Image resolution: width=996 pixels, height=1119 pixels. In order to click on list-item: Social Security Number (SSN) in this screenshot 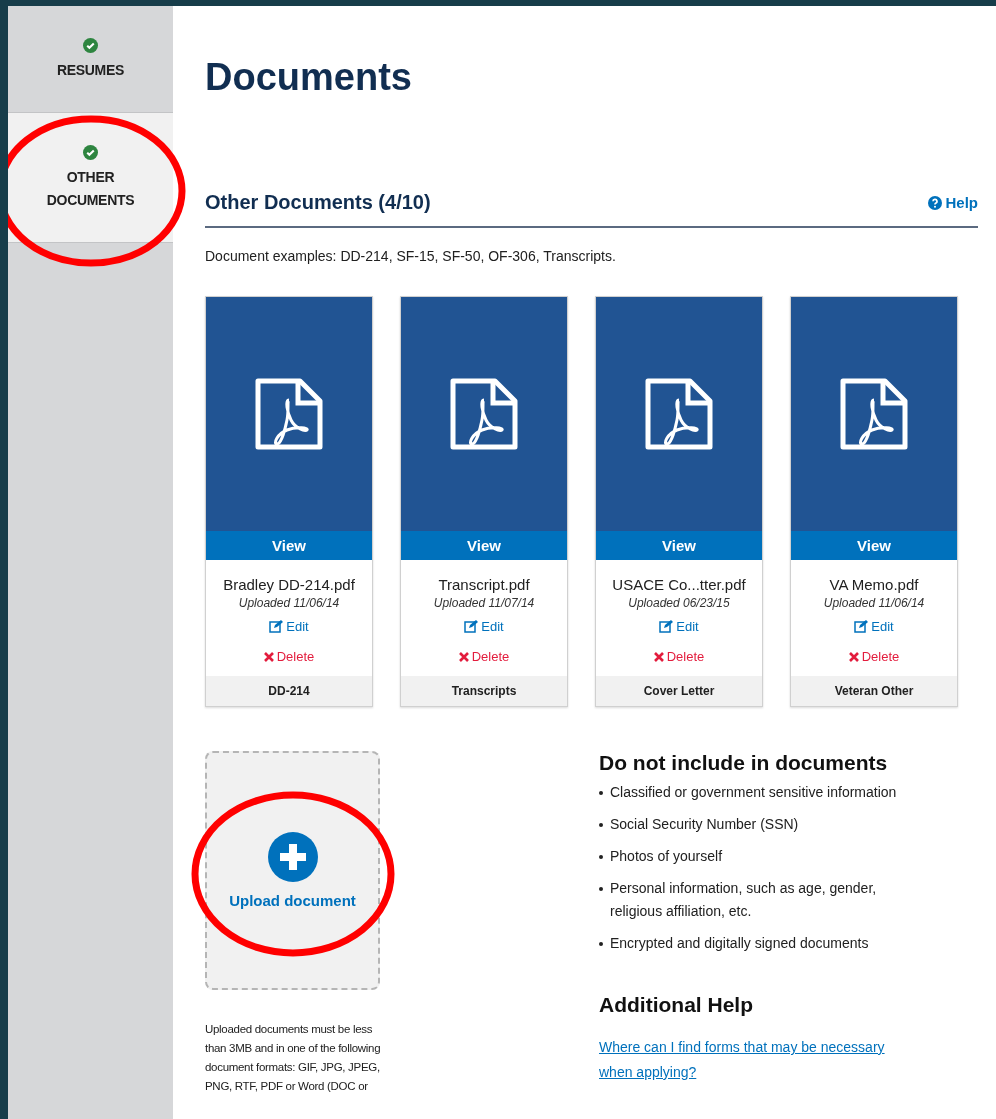, I will do `click(705, 824)`.